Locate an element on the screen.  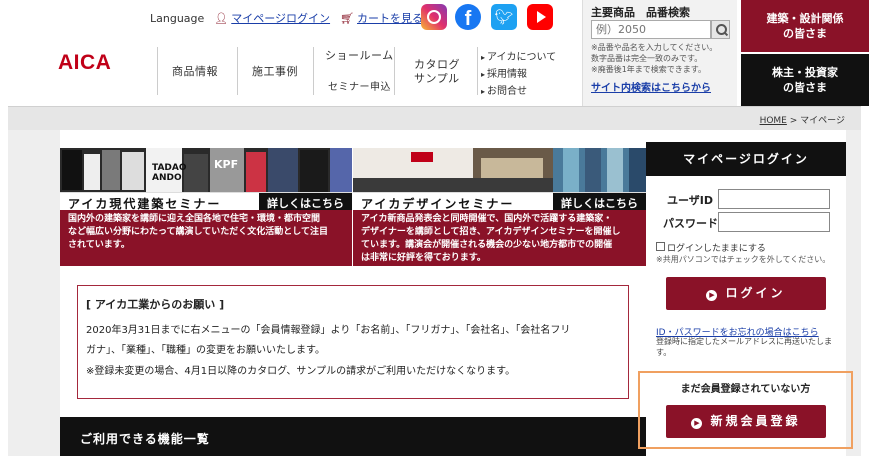
description-line: アイカ新商品発表会と同時開催で、国内外で活躍する建築家・ is located at coordinates (487, 219).